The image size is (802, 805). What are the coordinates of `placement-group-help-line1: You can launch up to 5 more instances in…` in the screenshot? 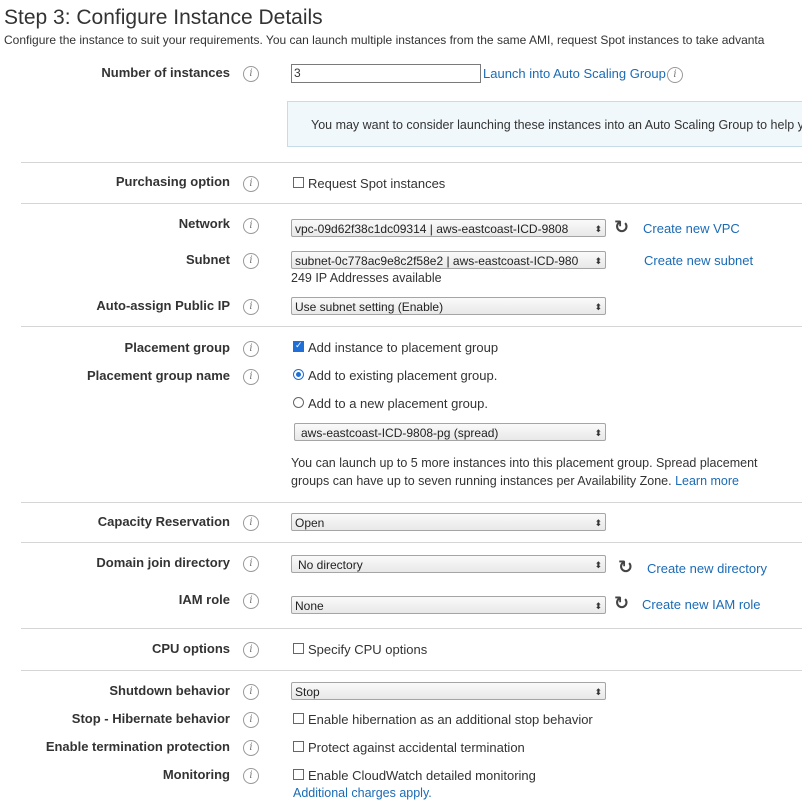 It's located at (524, 463).